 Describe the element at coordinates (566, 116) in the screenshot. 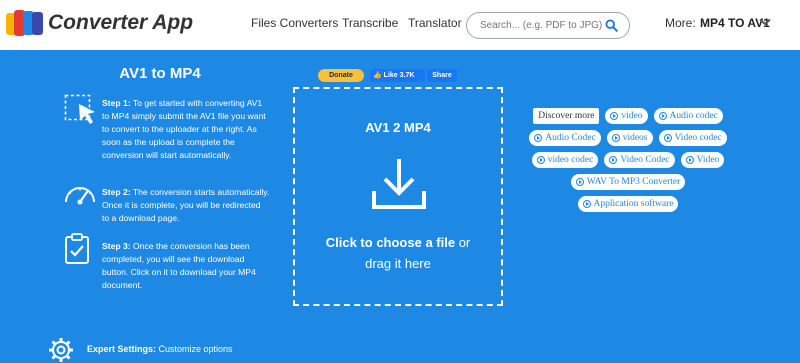

I see `discover-more-label: Discover more` at that location.